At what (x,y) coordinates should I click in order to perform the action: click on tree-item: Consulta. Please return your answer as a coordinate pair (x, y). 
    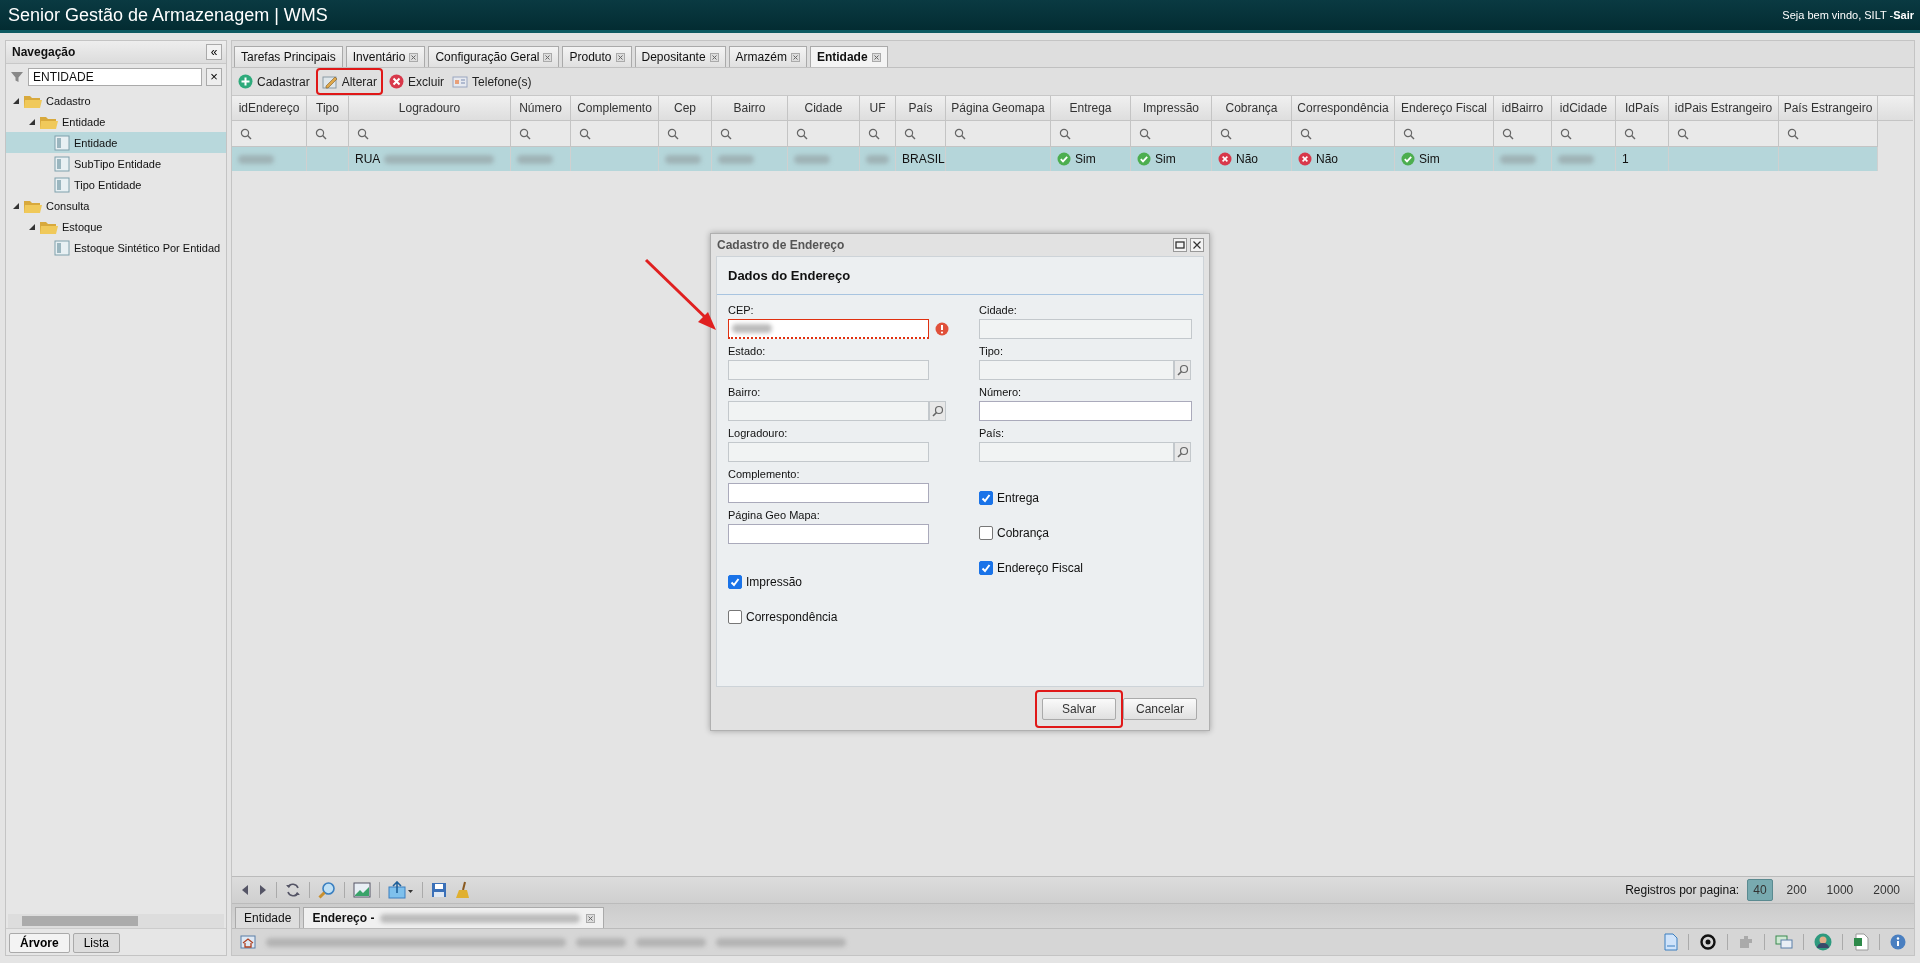
    Looking at the image, I should click on (116, 205).